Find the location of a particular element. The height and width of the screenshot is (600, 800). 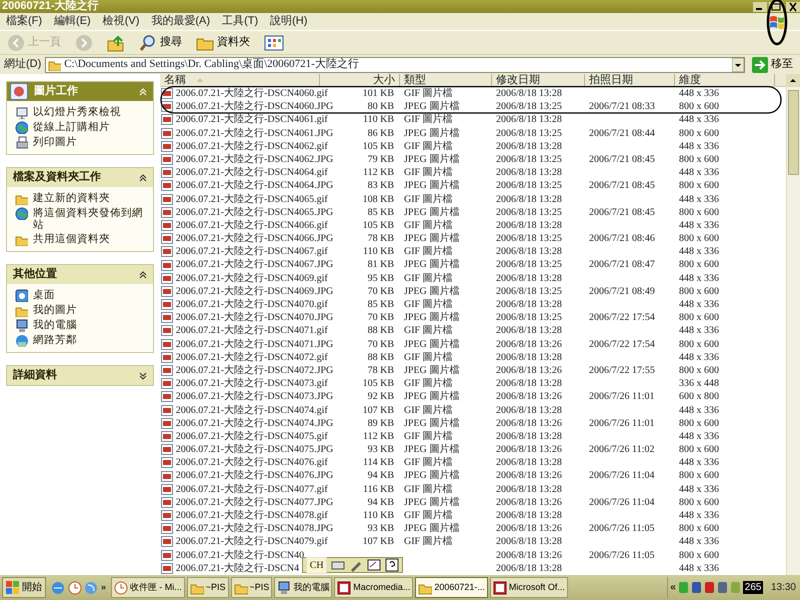

file-name: 2006.07.21-大陸之行-DSCN4074.gif is located at coordinates (252, 410).